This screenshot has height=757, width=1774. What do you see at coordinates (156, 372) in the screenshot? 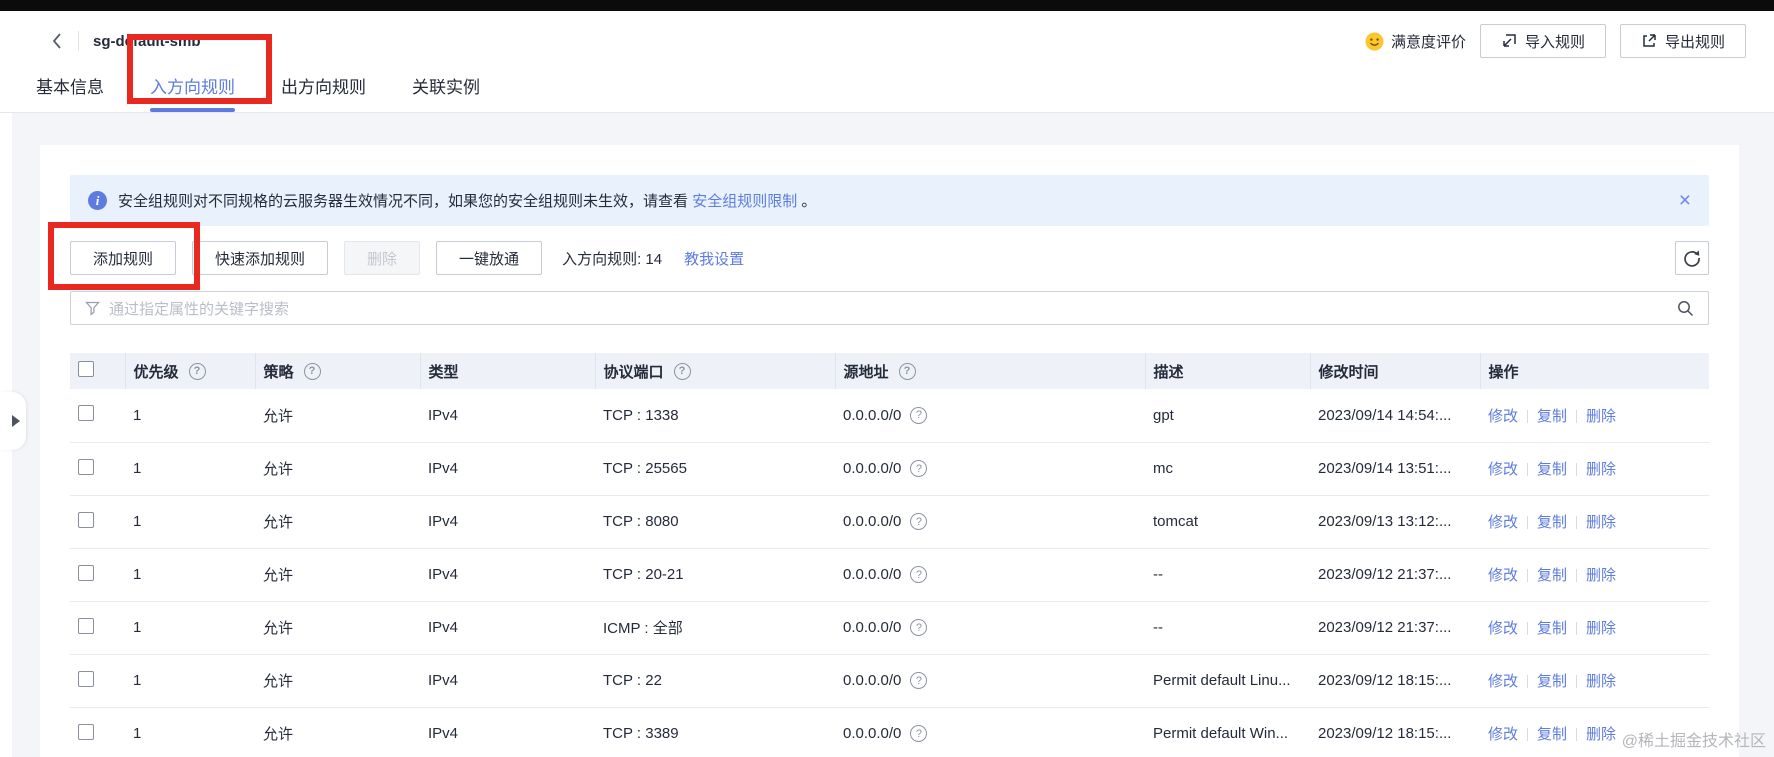
I see `column-label: 优先级` at bounding box center [156, 372].